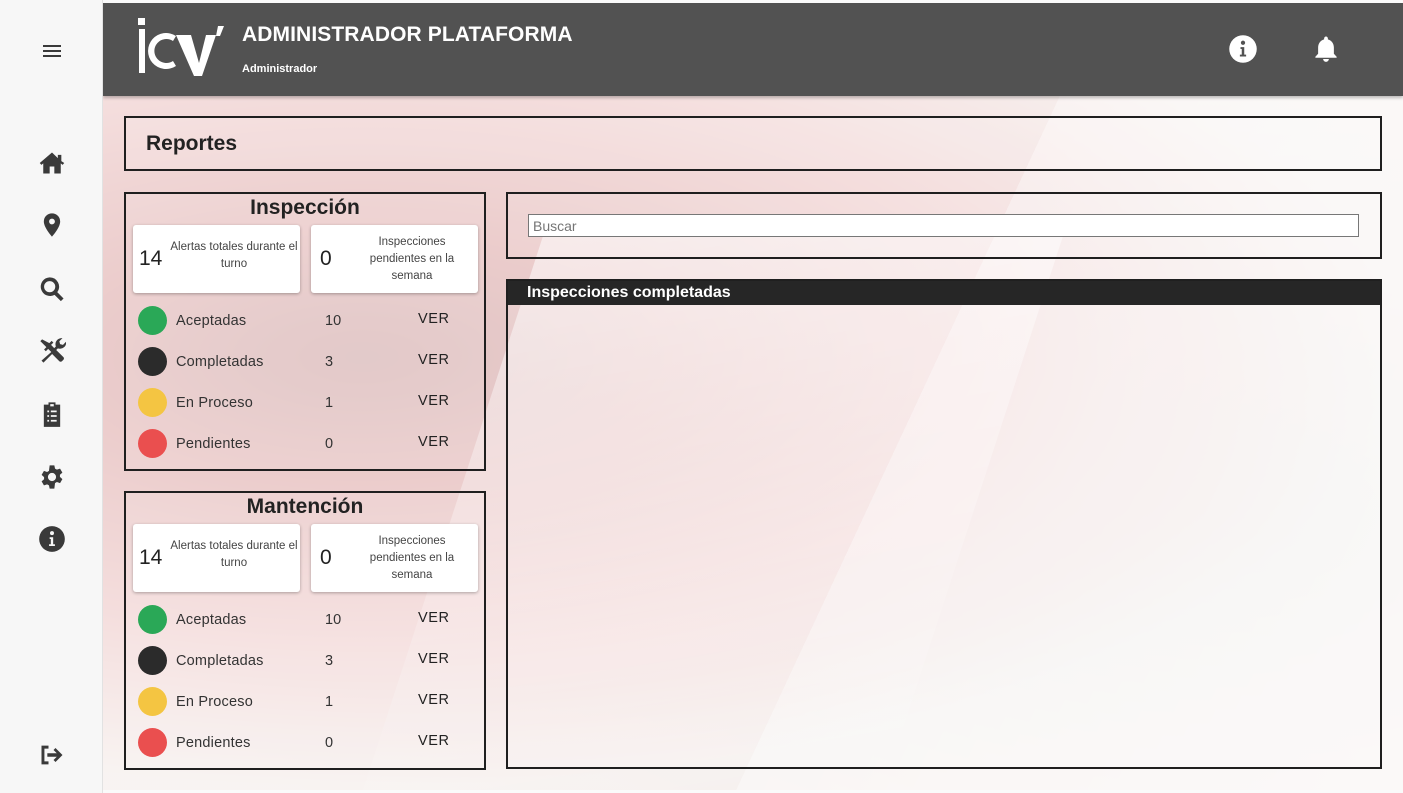 Image resolution: width=1403 pixels, height=793 pixels. I want to click on sidebar-item-search, so click(52, 289).